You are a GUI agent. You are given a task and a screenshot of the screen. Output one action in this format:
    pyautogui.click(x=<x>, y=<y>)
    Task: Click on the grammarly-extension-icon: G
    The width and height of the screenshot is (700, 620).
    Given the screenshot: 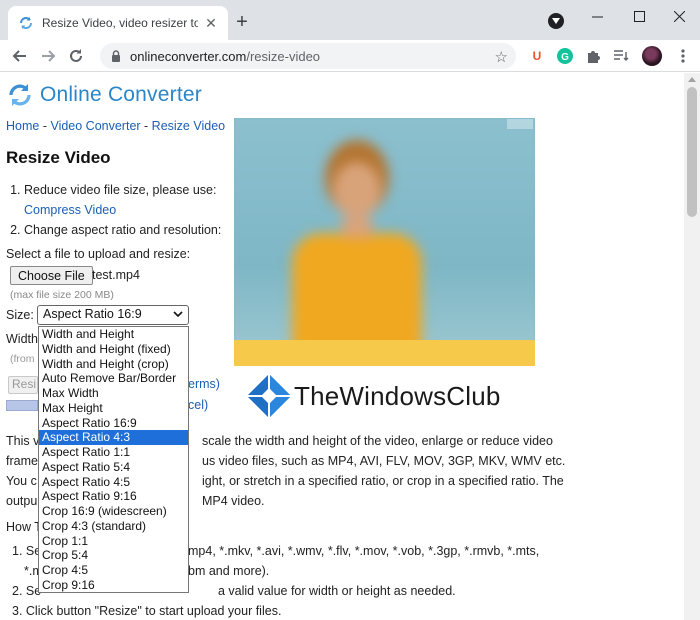 What is the action you would take?
    pyautogui.click(x=565, y=56)
    